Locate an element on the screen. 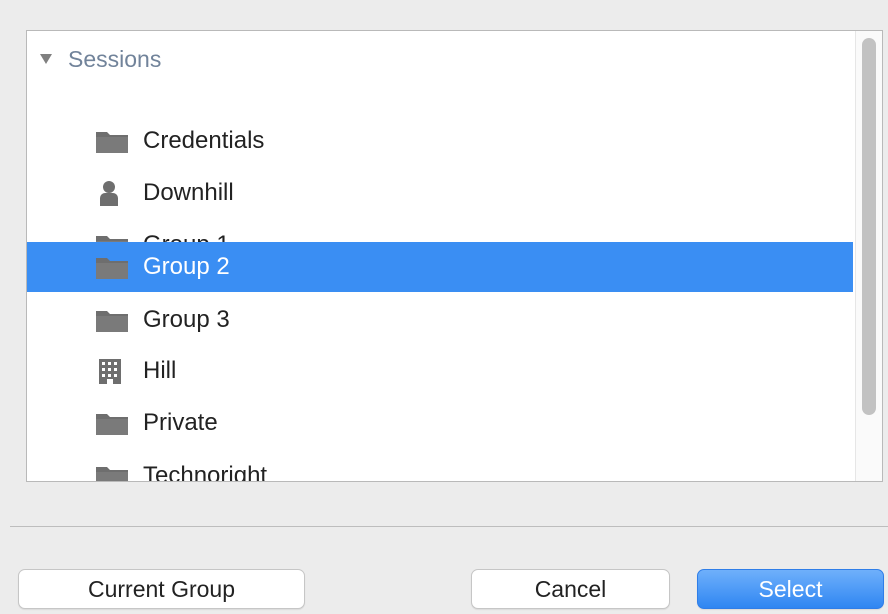 This screenshot has width=888, height=614. tree-item-label: Downhill is located at coordinates (188, 192).